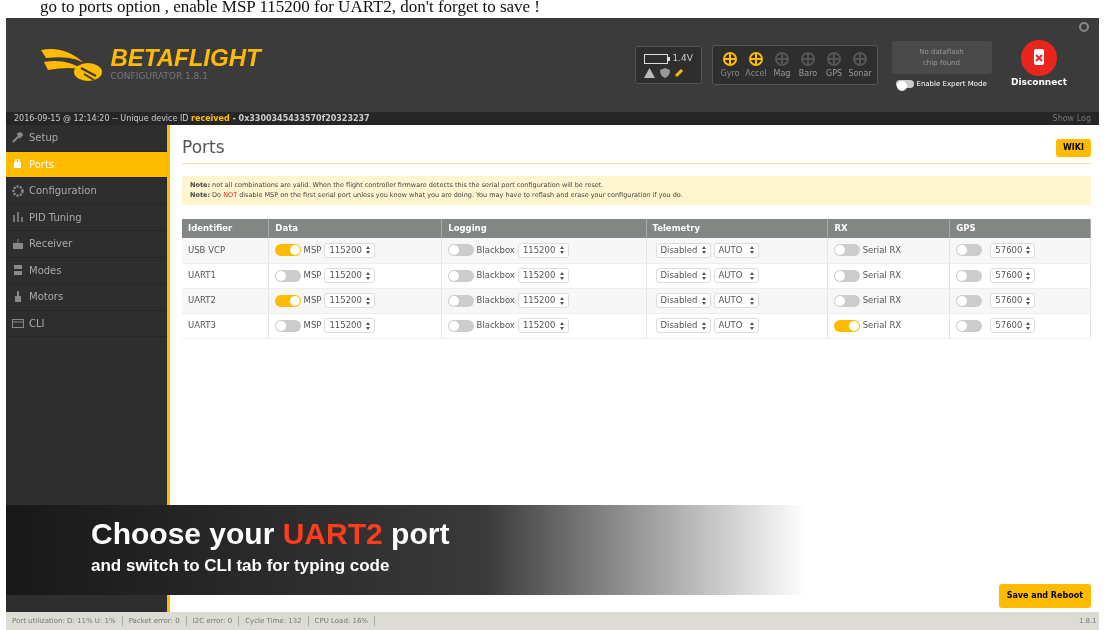 This screenshot has width=1105, height=630. Describe the element at coordinates (18, 243) in the screenshot. I see `receiver-icon` at that location.